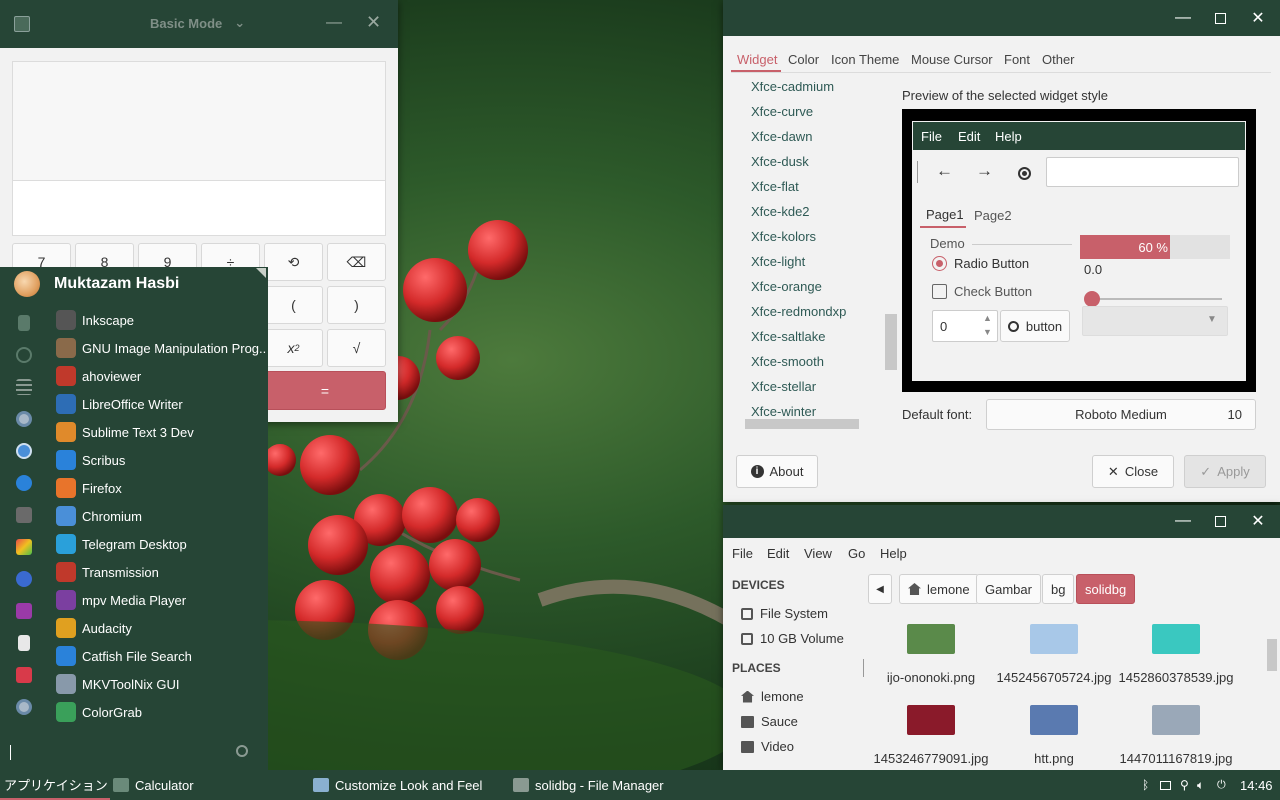  I want to click on key-equals: =, so click(325, 390).